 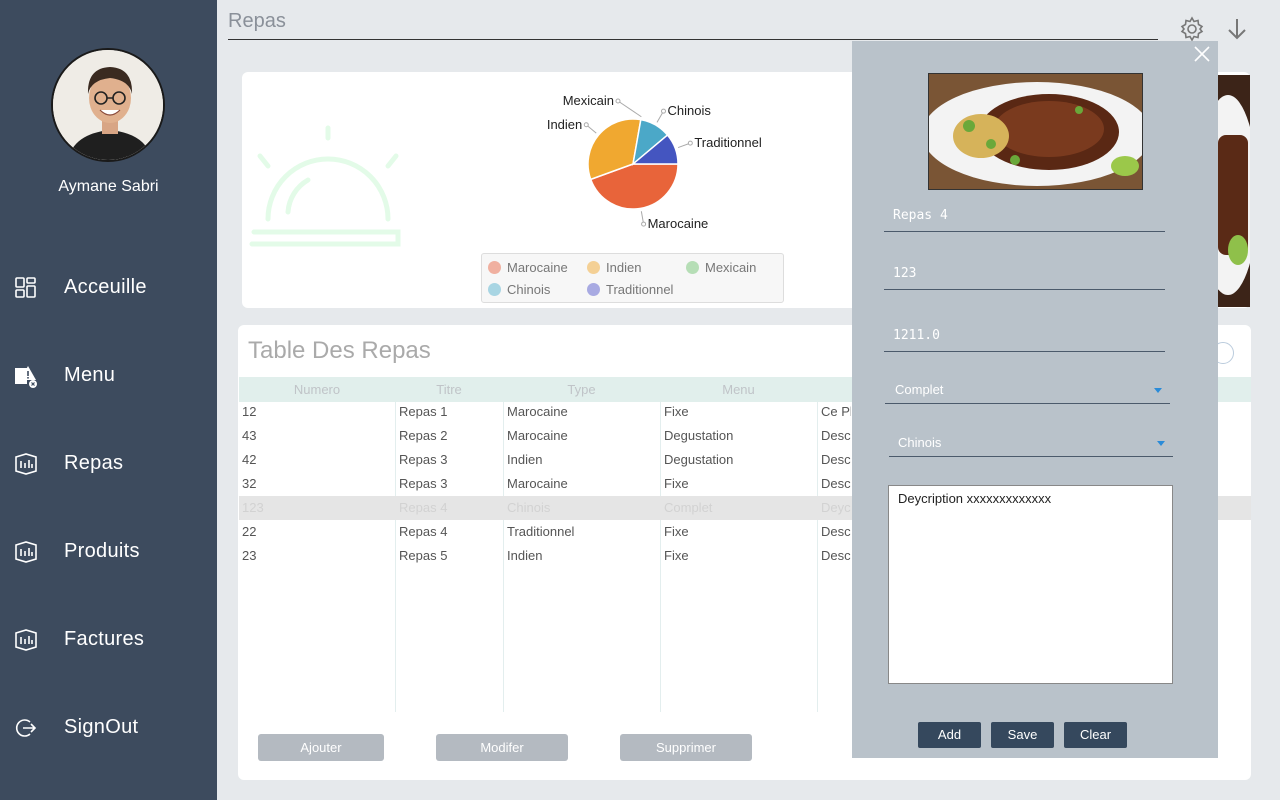 What do you see at coordinates (1027, 393) in the screenshot?
I see `menu-select: Complet` at bounding box center [1027, 393].